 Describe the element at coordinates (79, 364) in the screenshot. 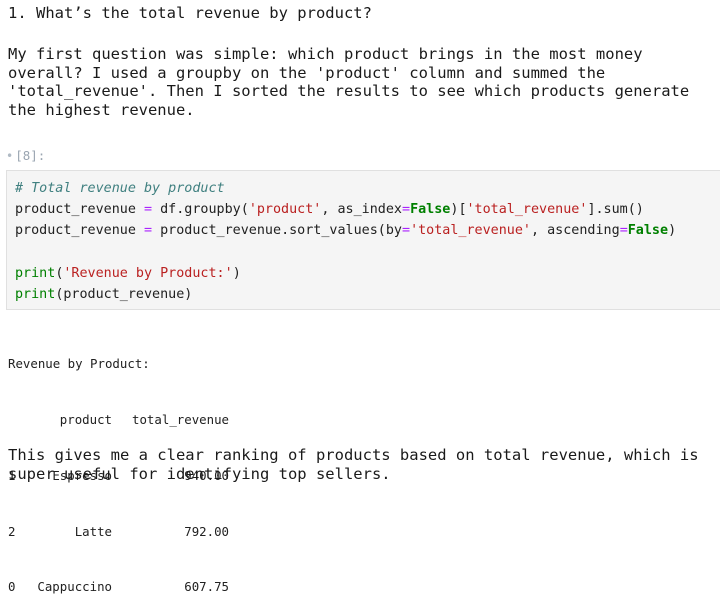

I see `output-title-text: Revenue by Product:` at that location.